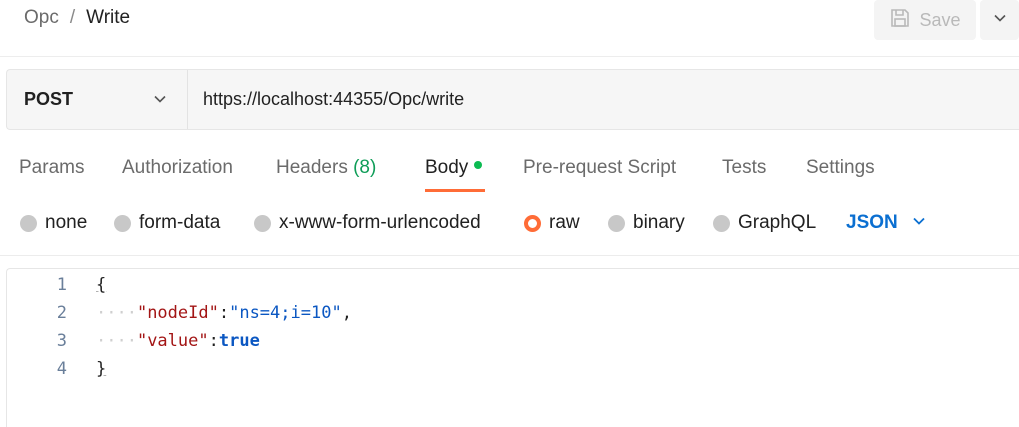 This screenshot has width=1019, height=427. I want to click on tab-settings: Settings, so click(840, 168).